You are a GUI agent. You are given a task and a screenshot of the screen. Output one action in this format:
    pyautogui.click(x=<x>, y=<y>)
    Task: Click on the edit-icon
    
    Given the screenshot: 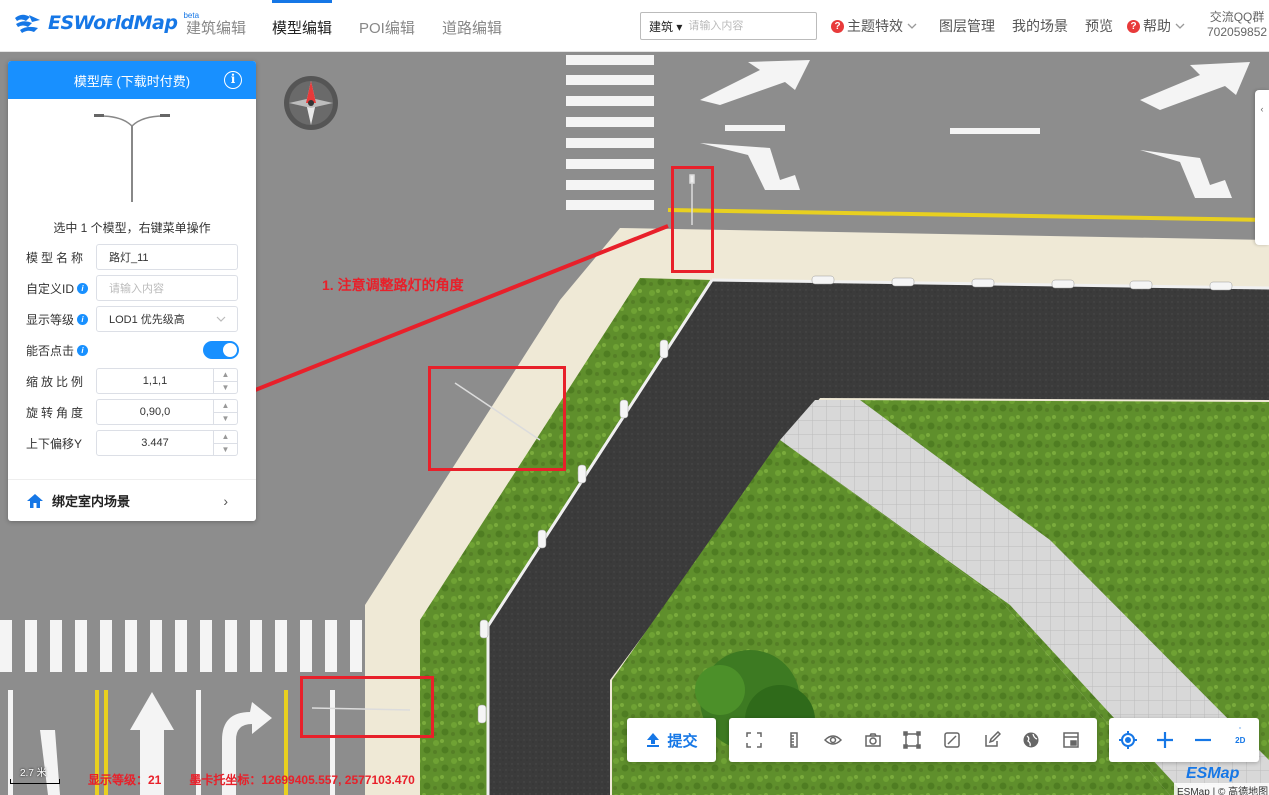 What is the action you would take?
    pyautogui.click(x=992, y=740)
    